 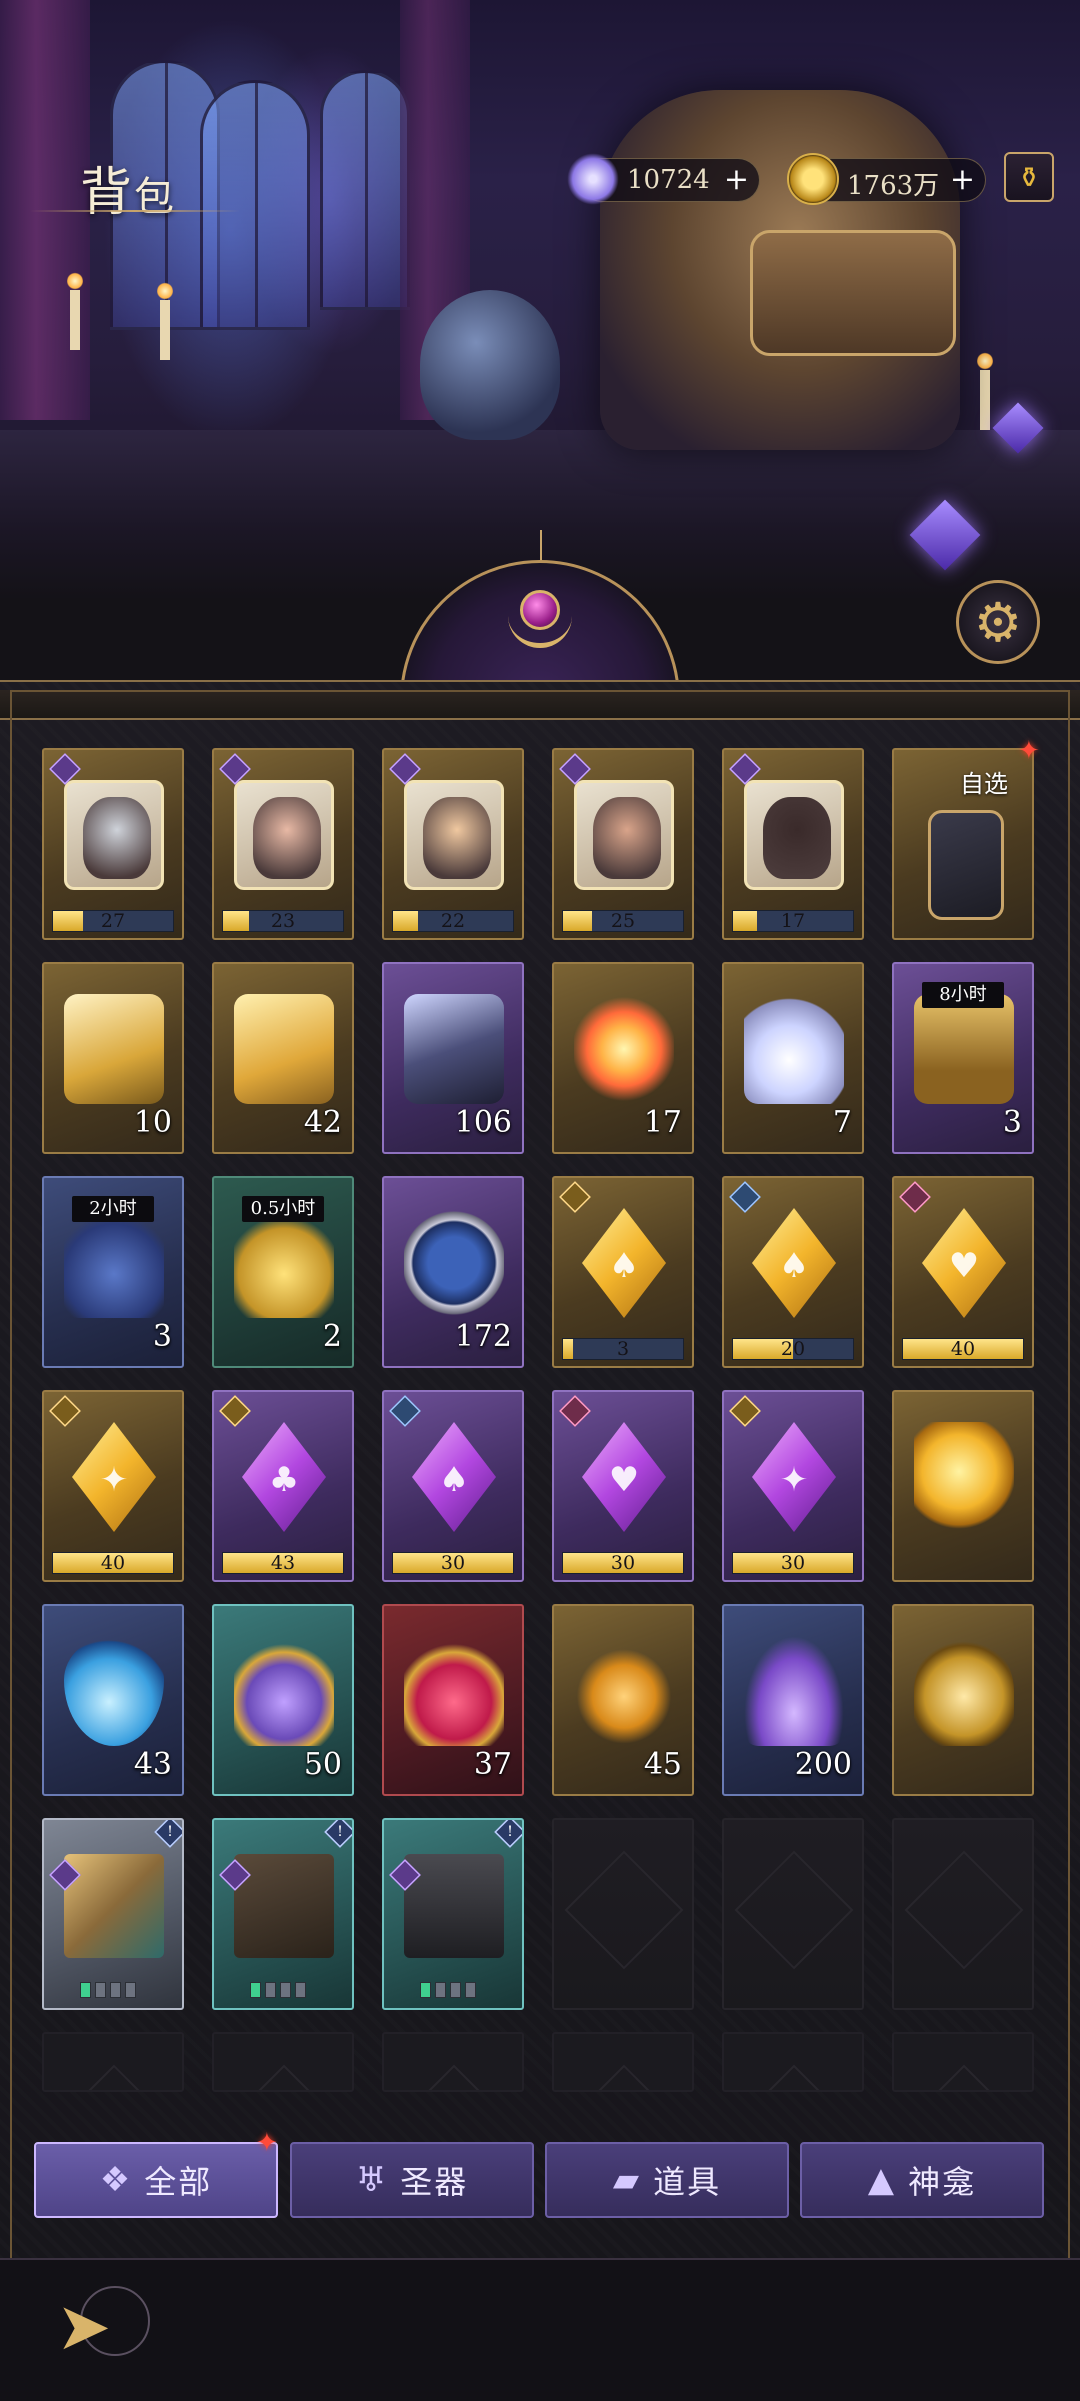 I want to click on fragment-progress-bar: 20, so click(x=793, y=1349).